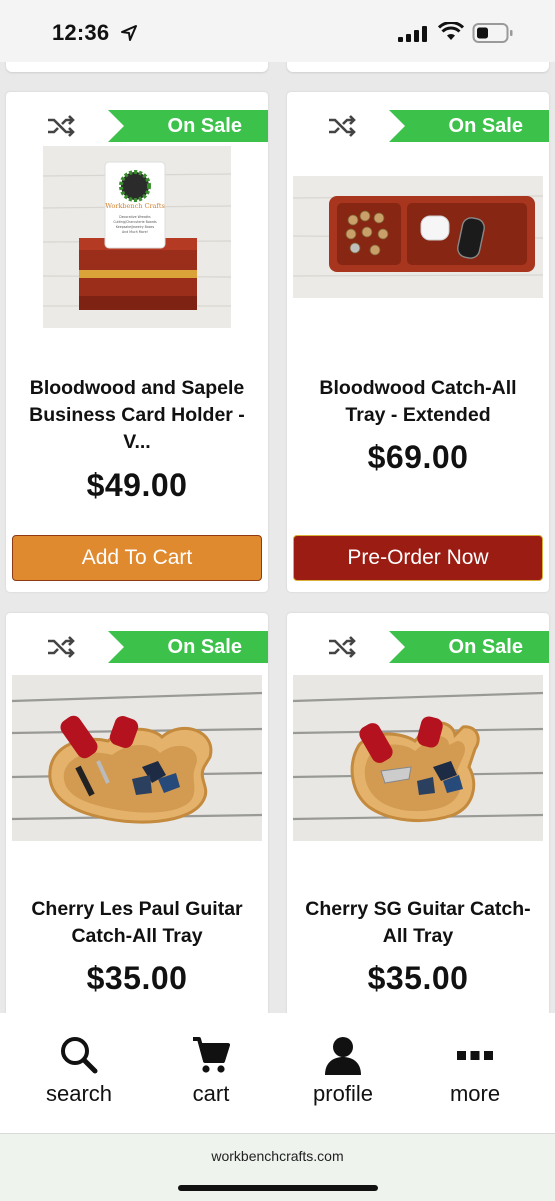  I want to click on add-to-cart-button: Add To Cart, so click(137, 558).